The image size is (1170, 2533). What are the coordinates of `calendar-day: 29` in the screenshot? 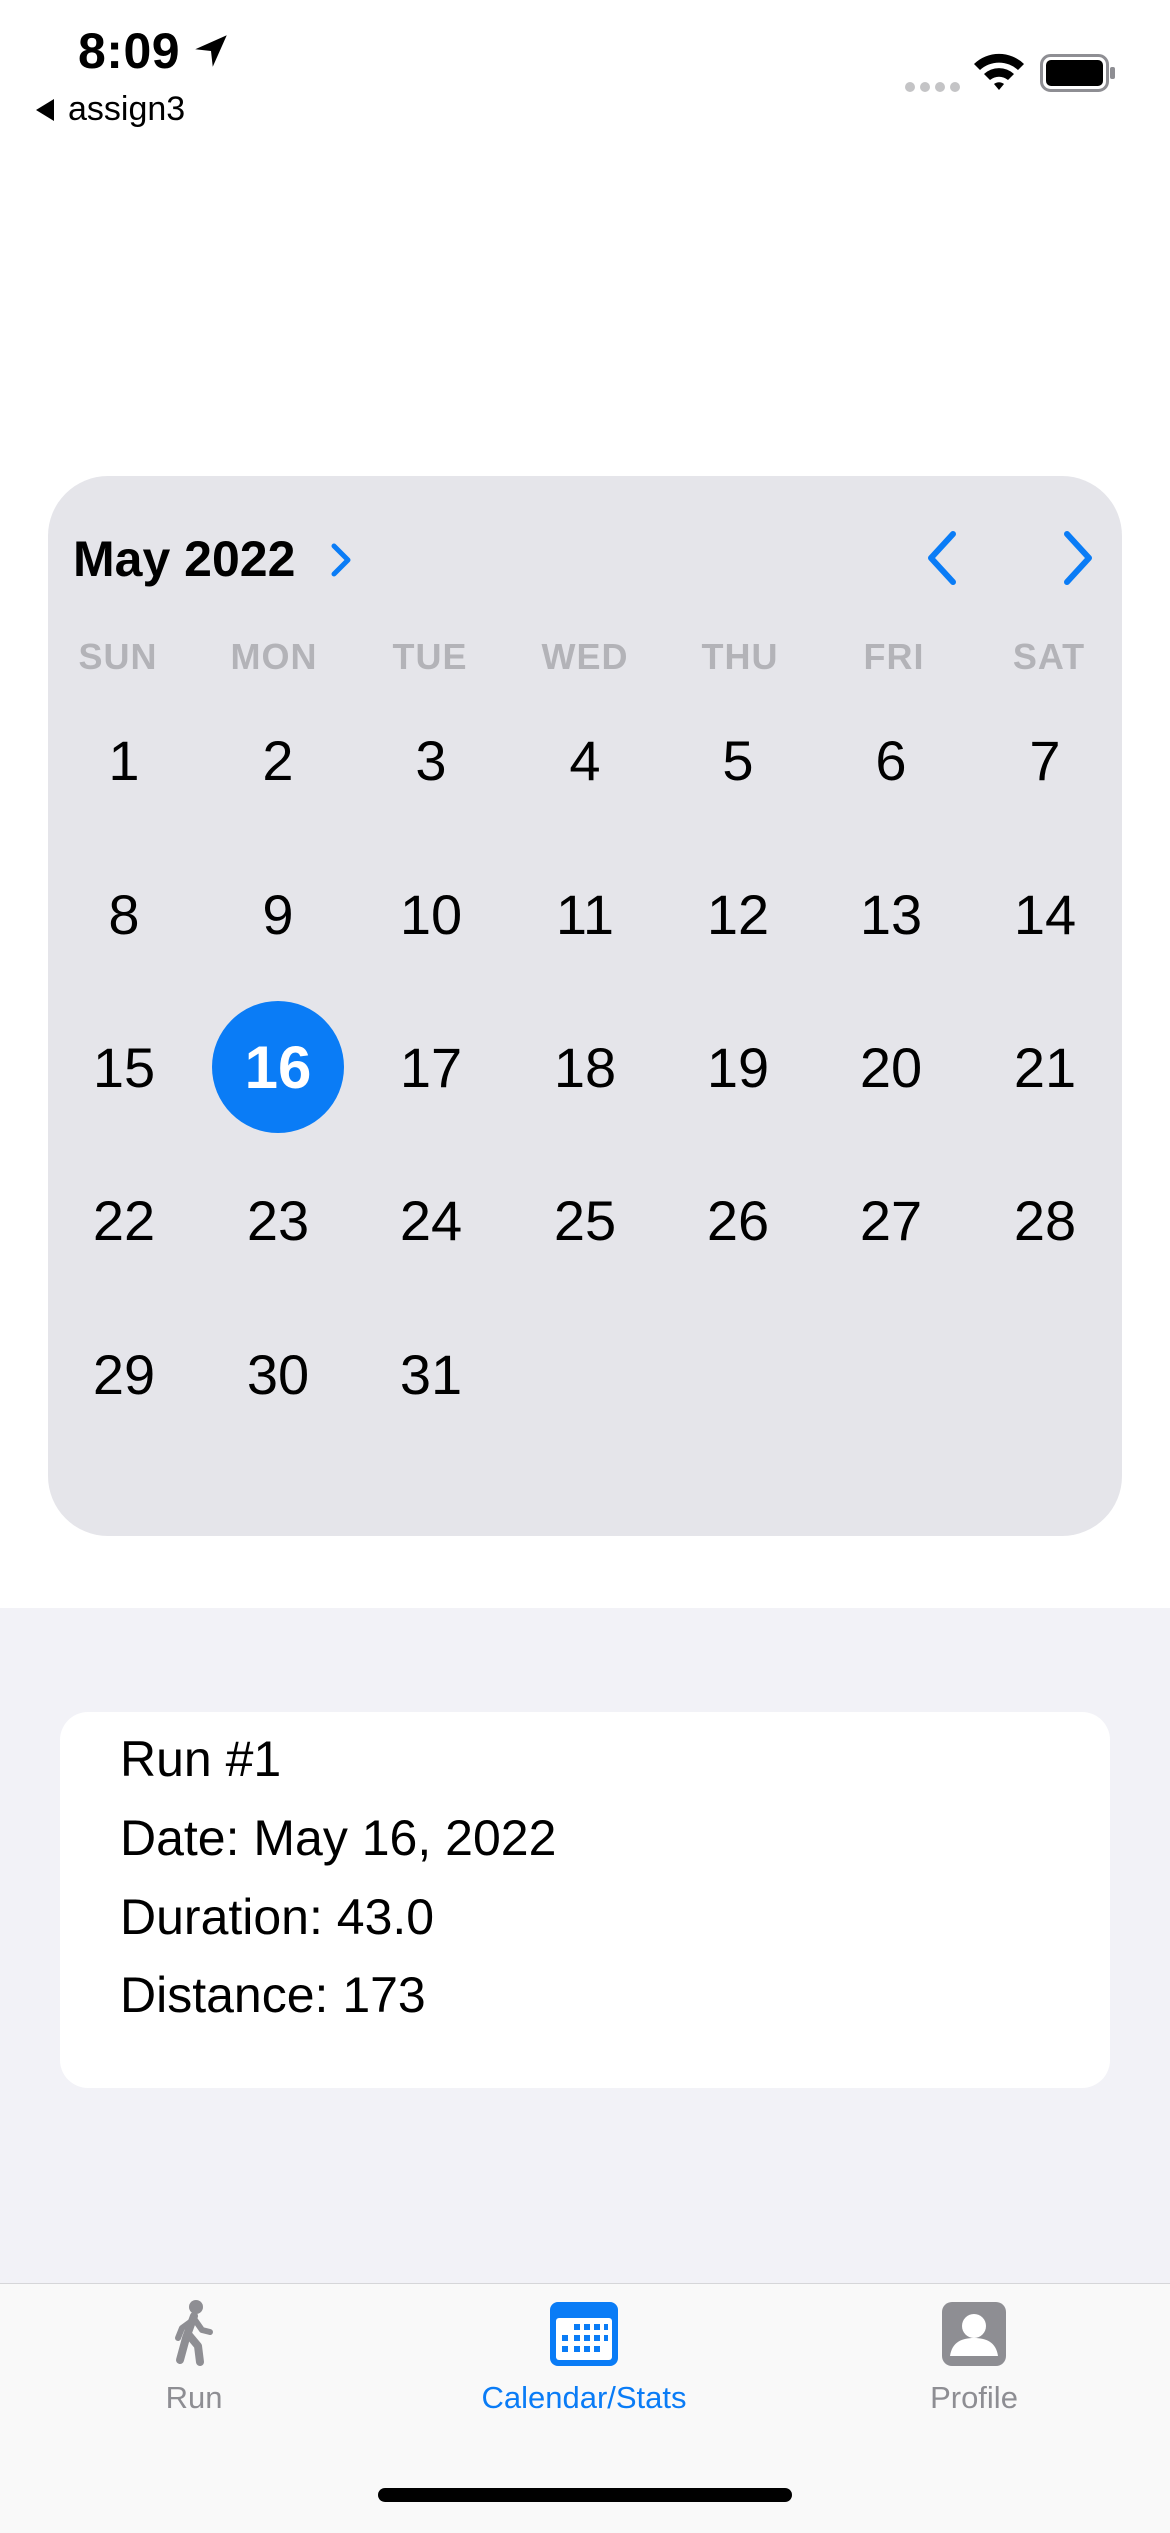 It's located at (124, 1374).